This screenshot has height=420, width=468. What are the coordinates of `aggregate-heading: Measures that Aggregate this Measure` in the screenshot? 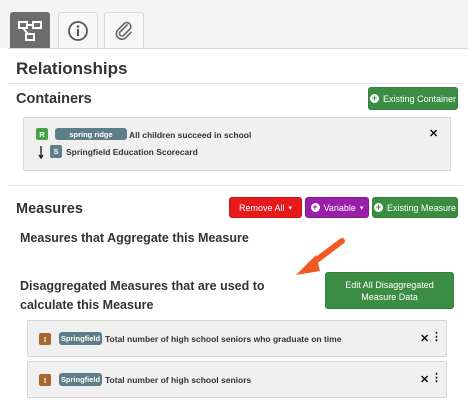 It's located at (134, 238).